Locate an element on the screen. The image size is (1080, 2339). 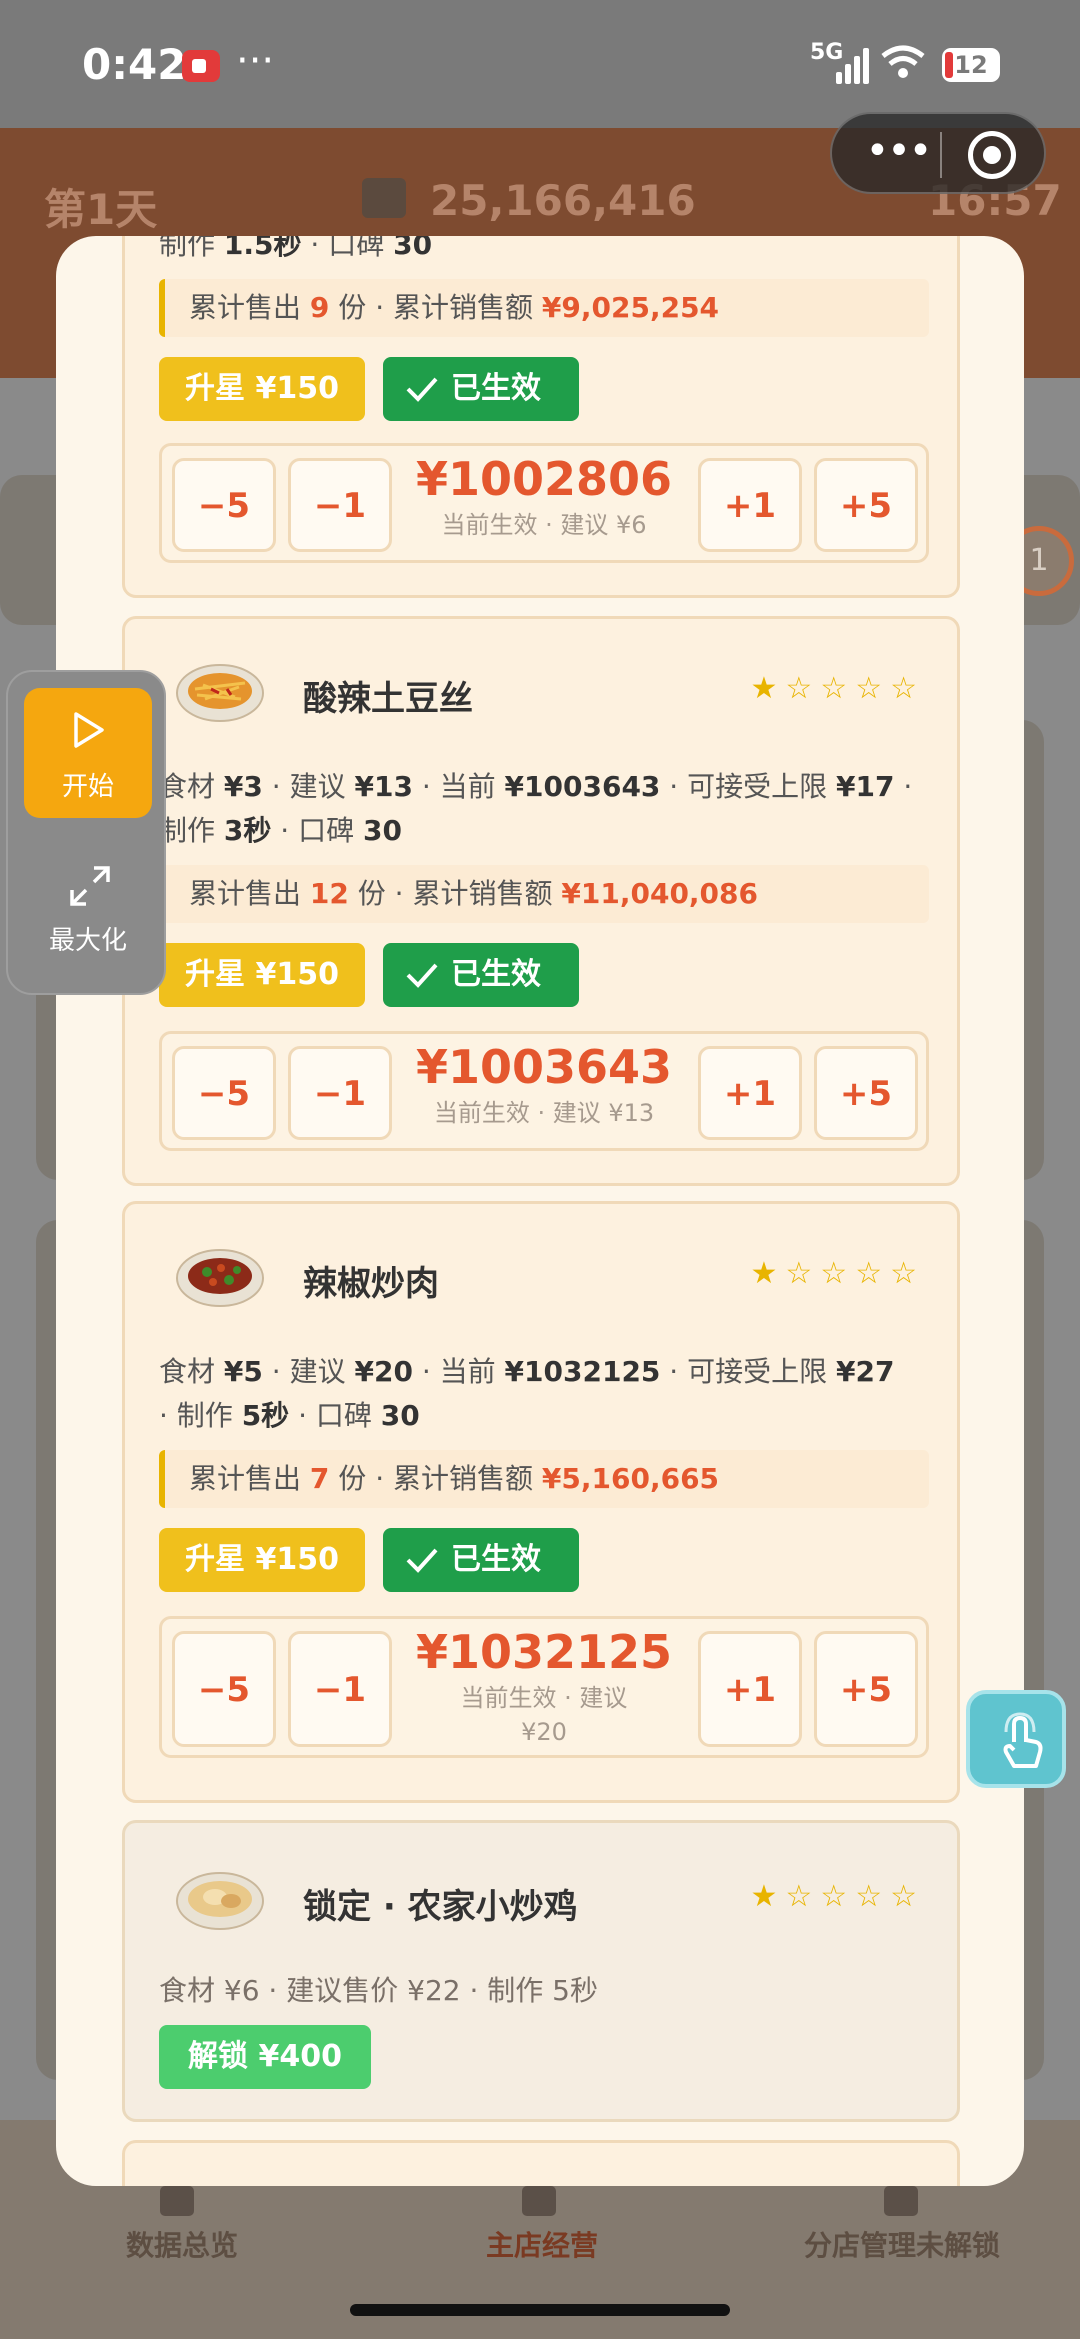
current-price: ¥1003643 is located at coordinates (544, 1067).